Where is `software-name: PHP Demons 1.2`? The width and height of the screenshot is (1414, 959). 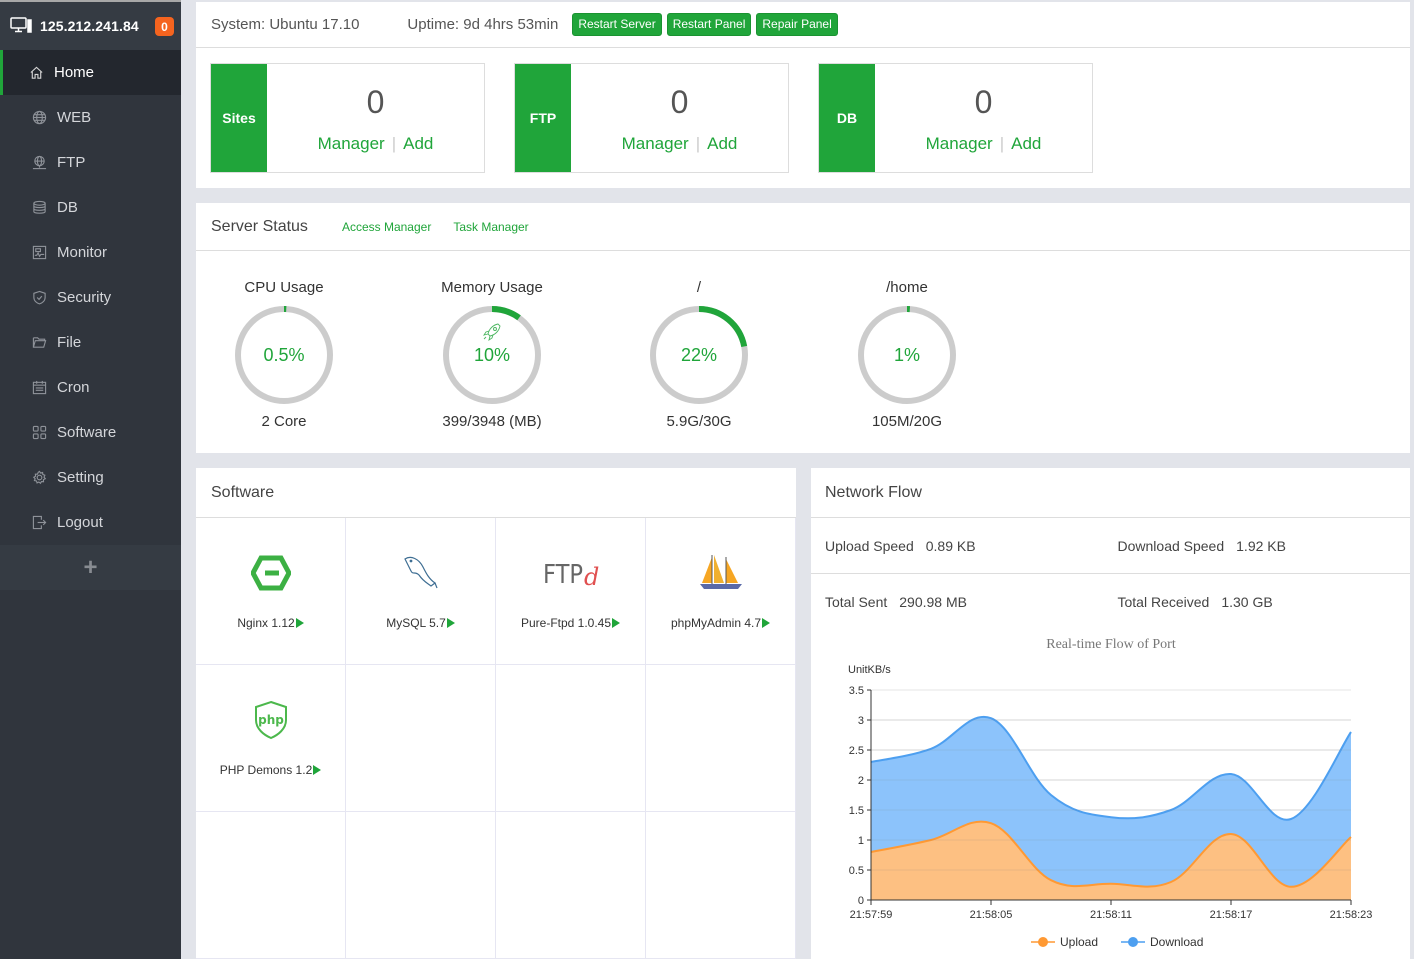
software-name: PHP Demons 1.2 is located at coordinates (266, 770).